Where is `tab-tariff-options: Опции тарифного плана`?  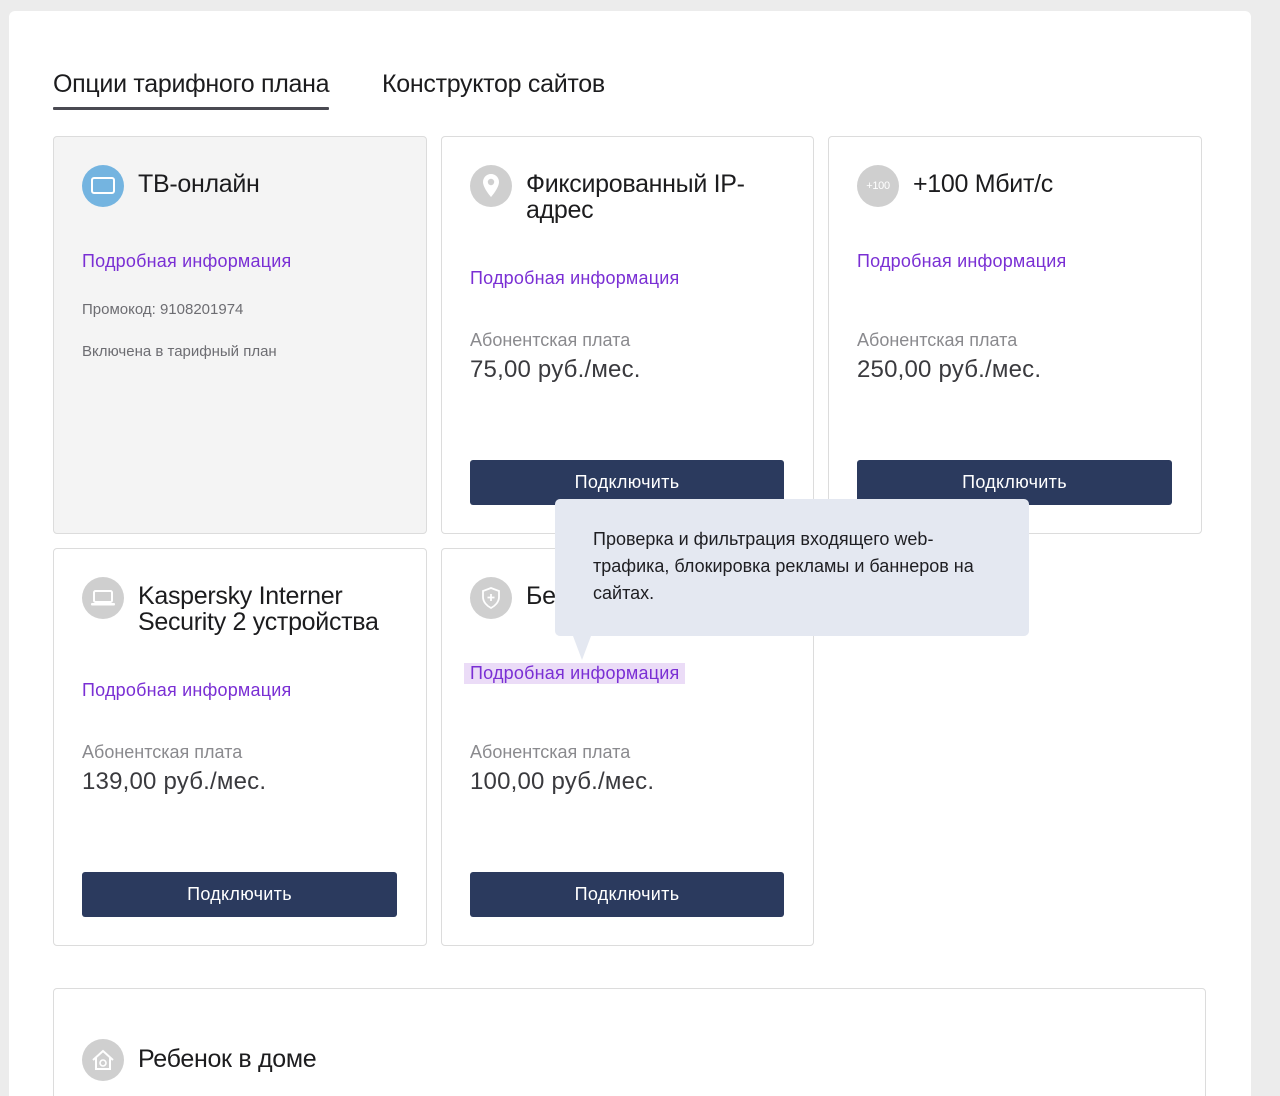 tab-tariff-options: Опции тарифного плана is located at coordinates (191, 90).